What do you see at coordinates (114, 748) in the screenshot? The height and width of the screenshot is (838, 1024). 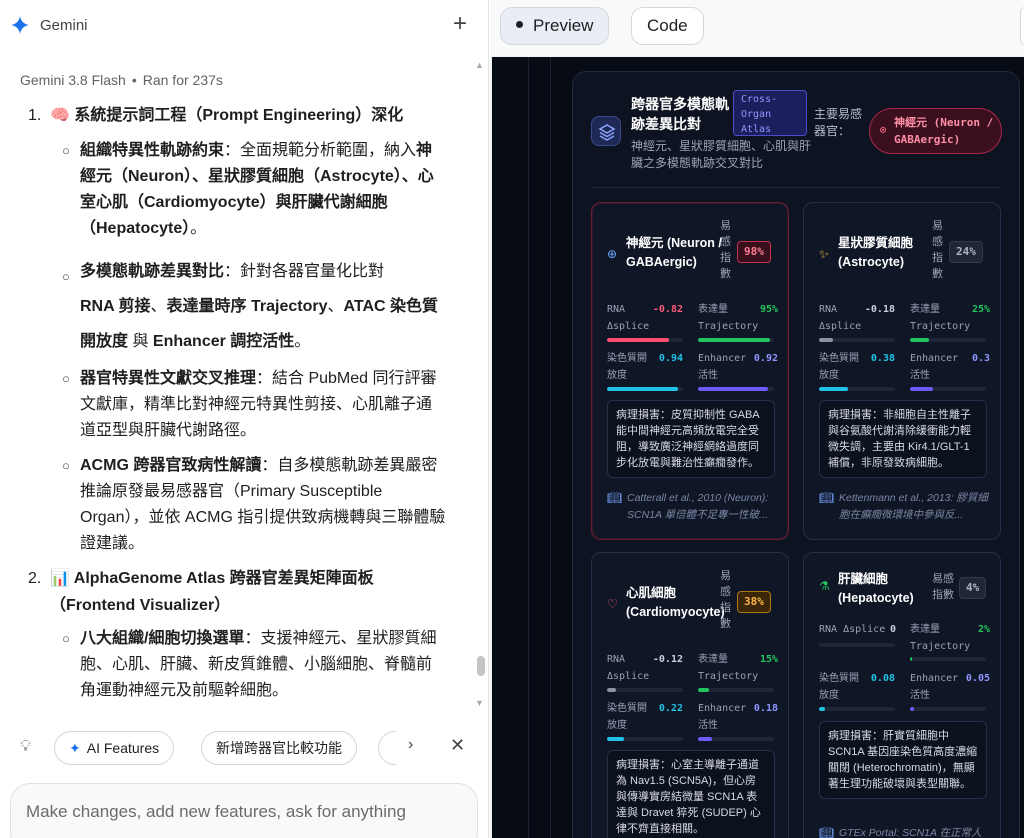 I see `chip-ai-features: ✦ AI Features` at bounding box center [114, 748].